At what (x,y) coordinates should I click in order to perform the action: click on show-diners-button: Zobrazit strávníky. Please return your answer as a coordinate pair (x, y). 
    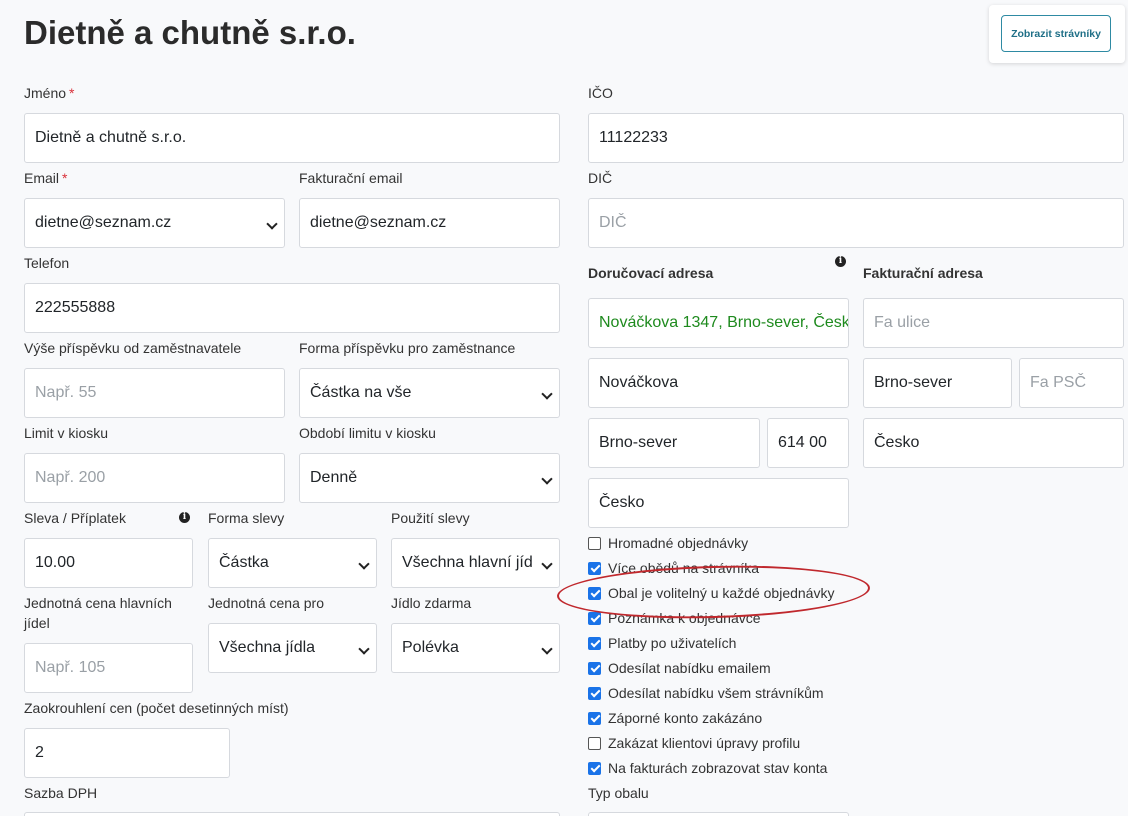
    Looking at the image, I should click on (1056, 33).